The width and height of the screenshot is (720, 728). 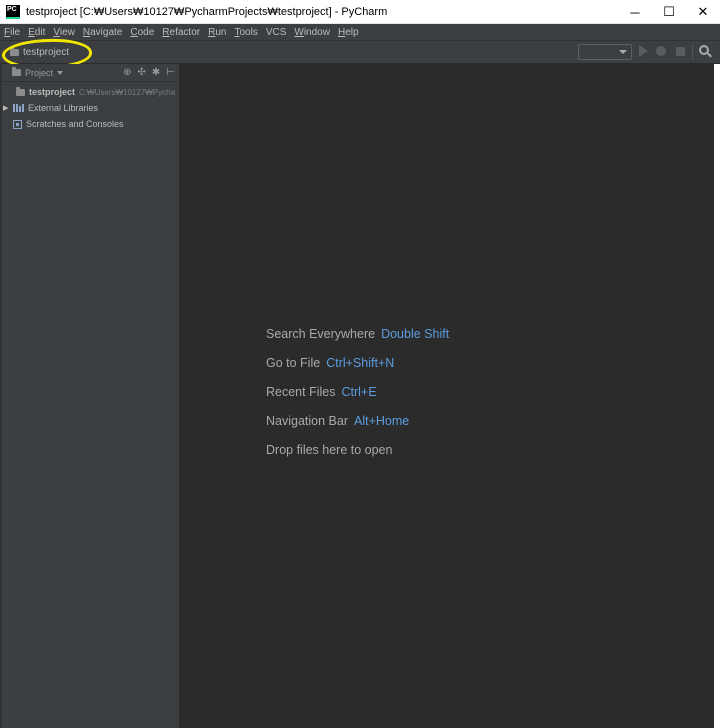 I want to click on menu-tools: Tools, so click(x=245, y=32).